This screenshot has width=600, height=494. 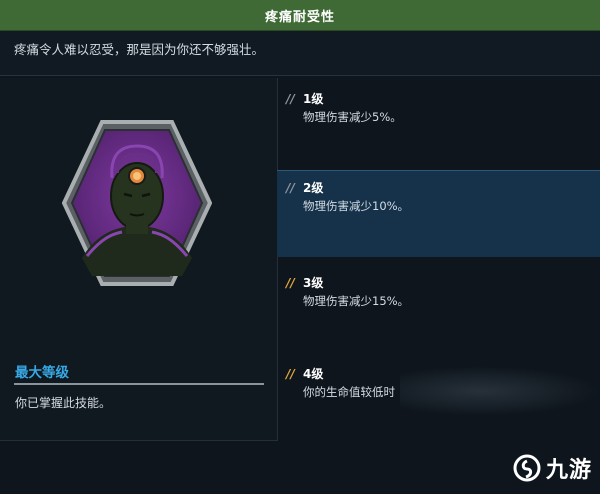 I want to click on skill-title: 疼痛耐受性, so click(x=299, y=17).